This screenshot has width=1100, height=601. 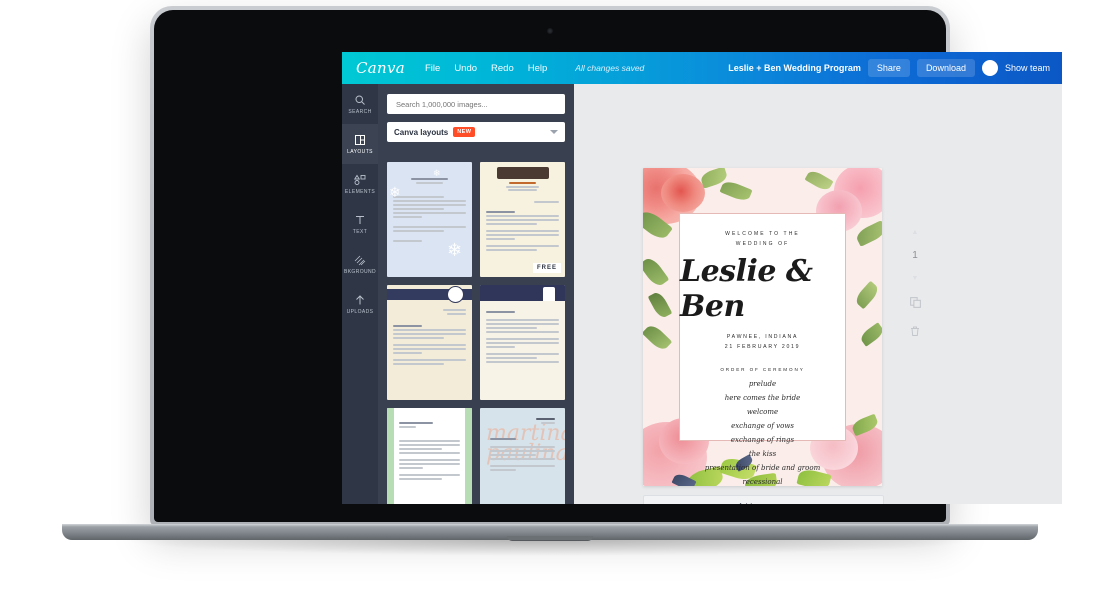 What do you see at coordinates (360, 312) in the screenshot?
I see `sidebar-label-uploads: UPLOADS` at bounding box center [360, 312].